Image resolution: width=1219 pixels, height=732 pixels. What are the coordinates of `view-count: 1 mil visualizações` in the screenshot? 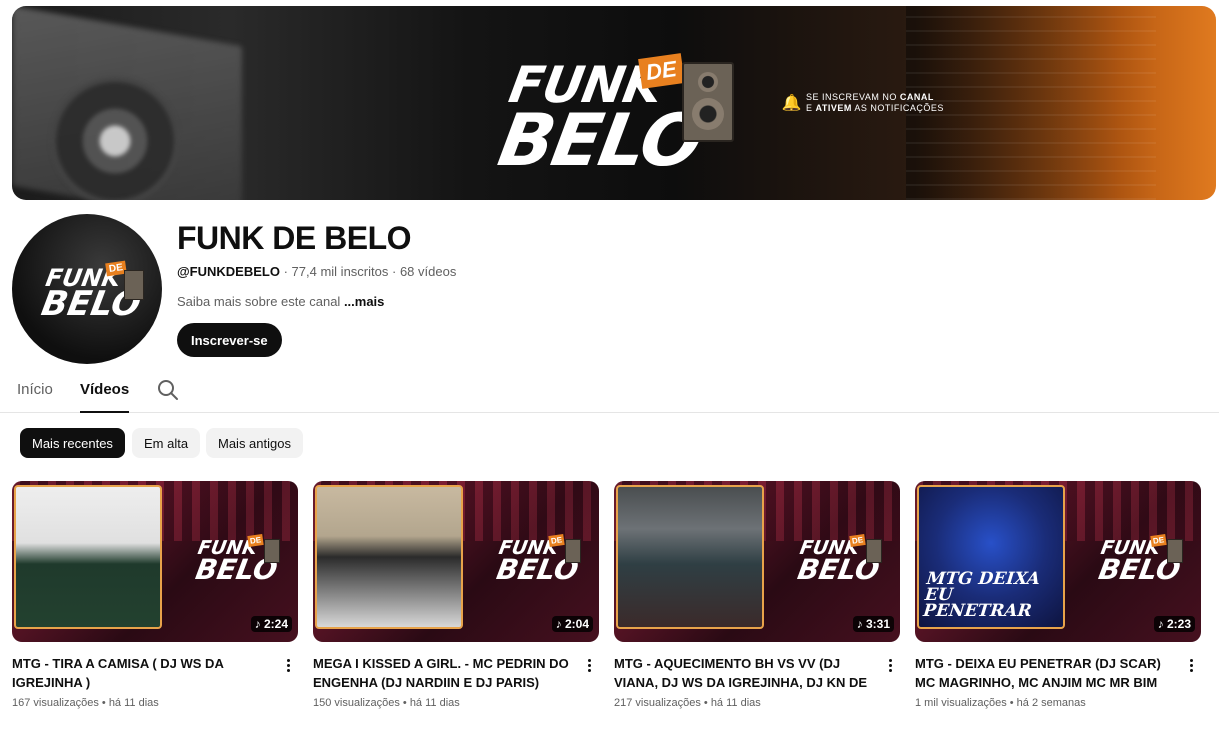 It's located at (961, 703).